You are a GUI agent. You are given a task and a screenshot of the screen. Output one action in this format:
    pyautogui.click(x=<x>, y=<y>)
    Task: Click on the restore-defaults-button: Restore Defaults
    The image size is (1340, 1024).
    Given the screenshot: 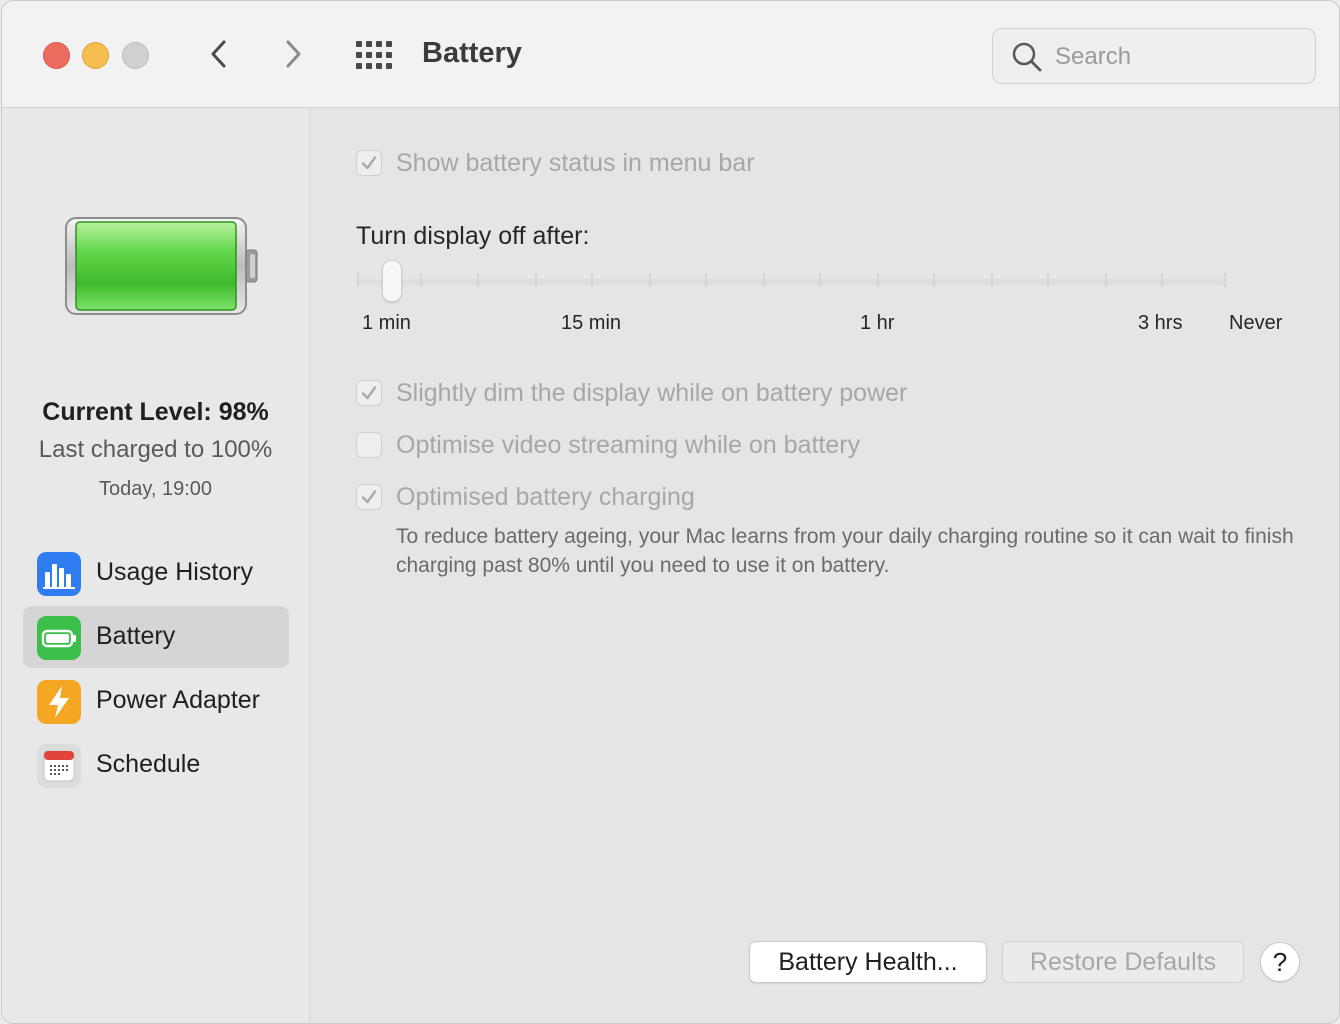 What is the action you would take?
    pyautogui.click(x=1123, y=962)
    